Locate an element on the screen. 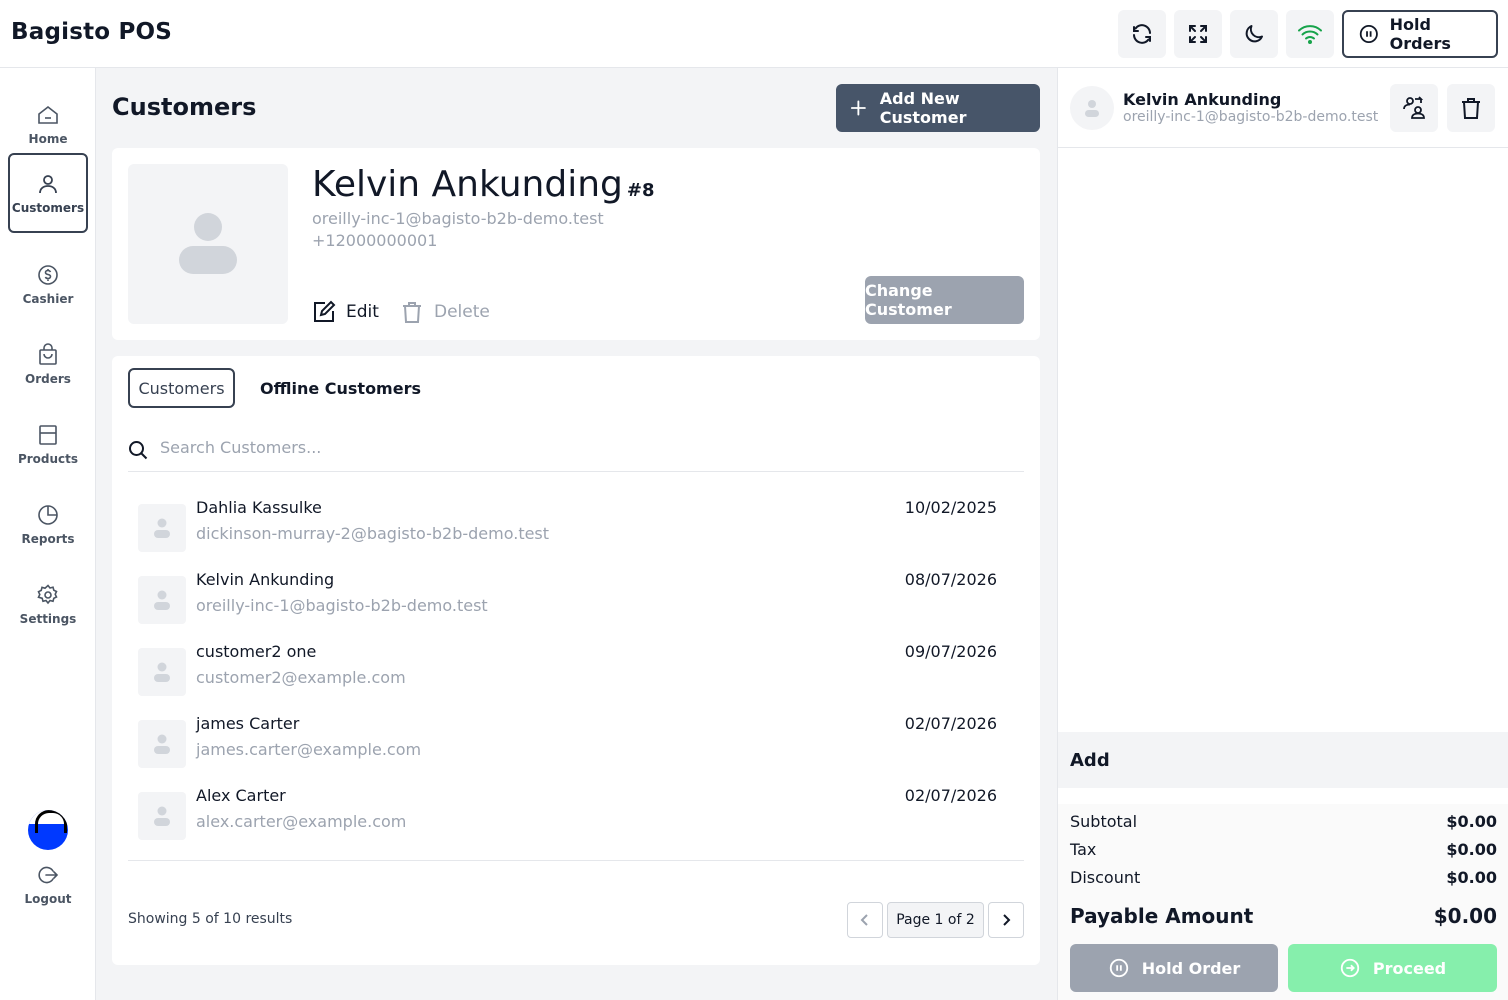  hold-order-button: Hold Order is located at coordinates (1174, 968).